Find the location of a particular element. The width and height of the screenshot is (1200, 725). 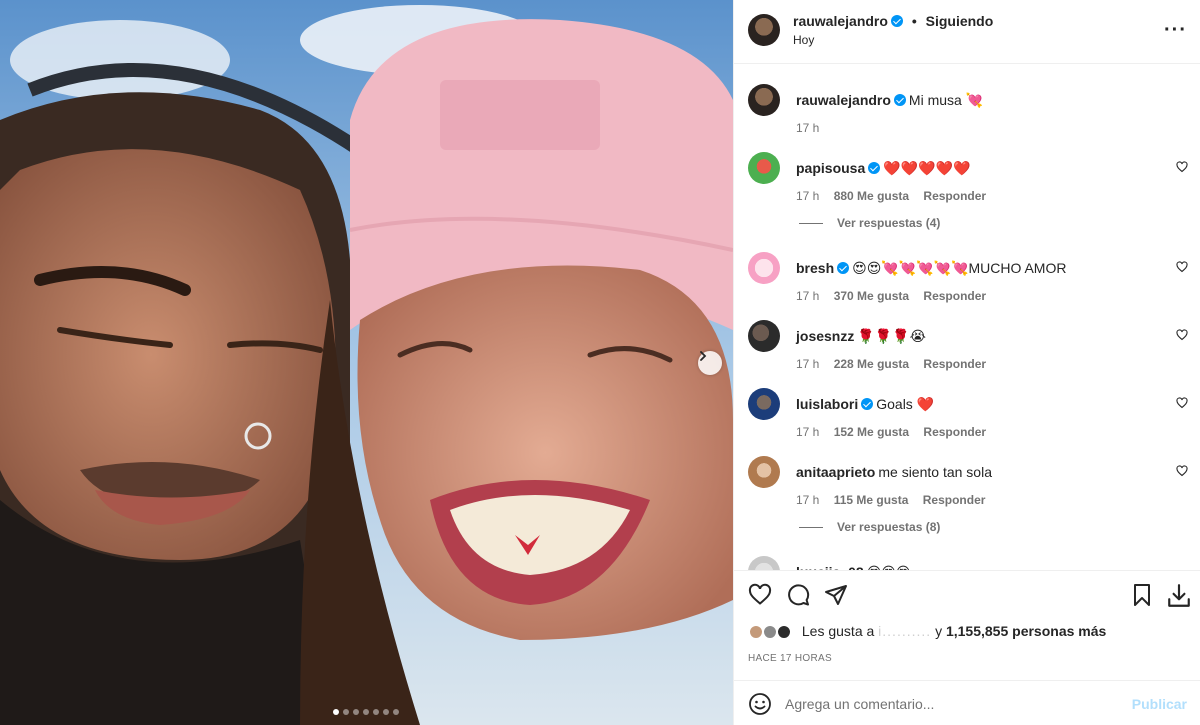

more-options-button: ··· is located at coordinates (1175, 30).